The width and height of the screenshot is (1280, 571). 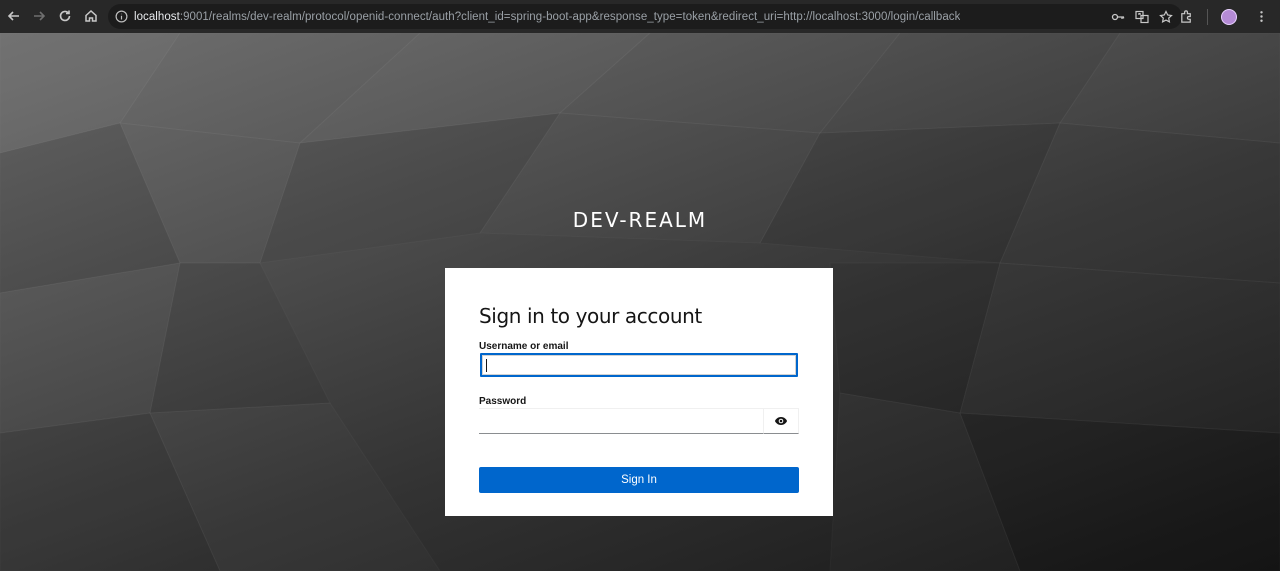 What do you see at coordinates (621, 421) in the screenshot?
I see `password-input` at bounding box center [621, 421].